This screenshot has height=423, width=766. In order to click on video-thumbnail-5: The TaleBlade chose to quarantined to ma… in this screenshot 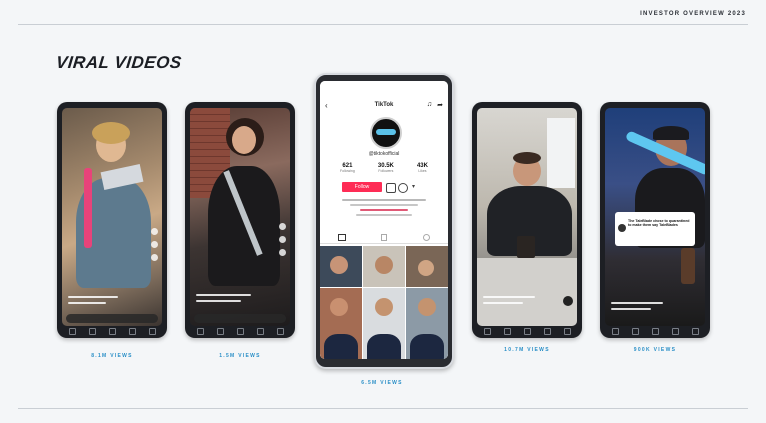, I will do `click(655, 217)`.